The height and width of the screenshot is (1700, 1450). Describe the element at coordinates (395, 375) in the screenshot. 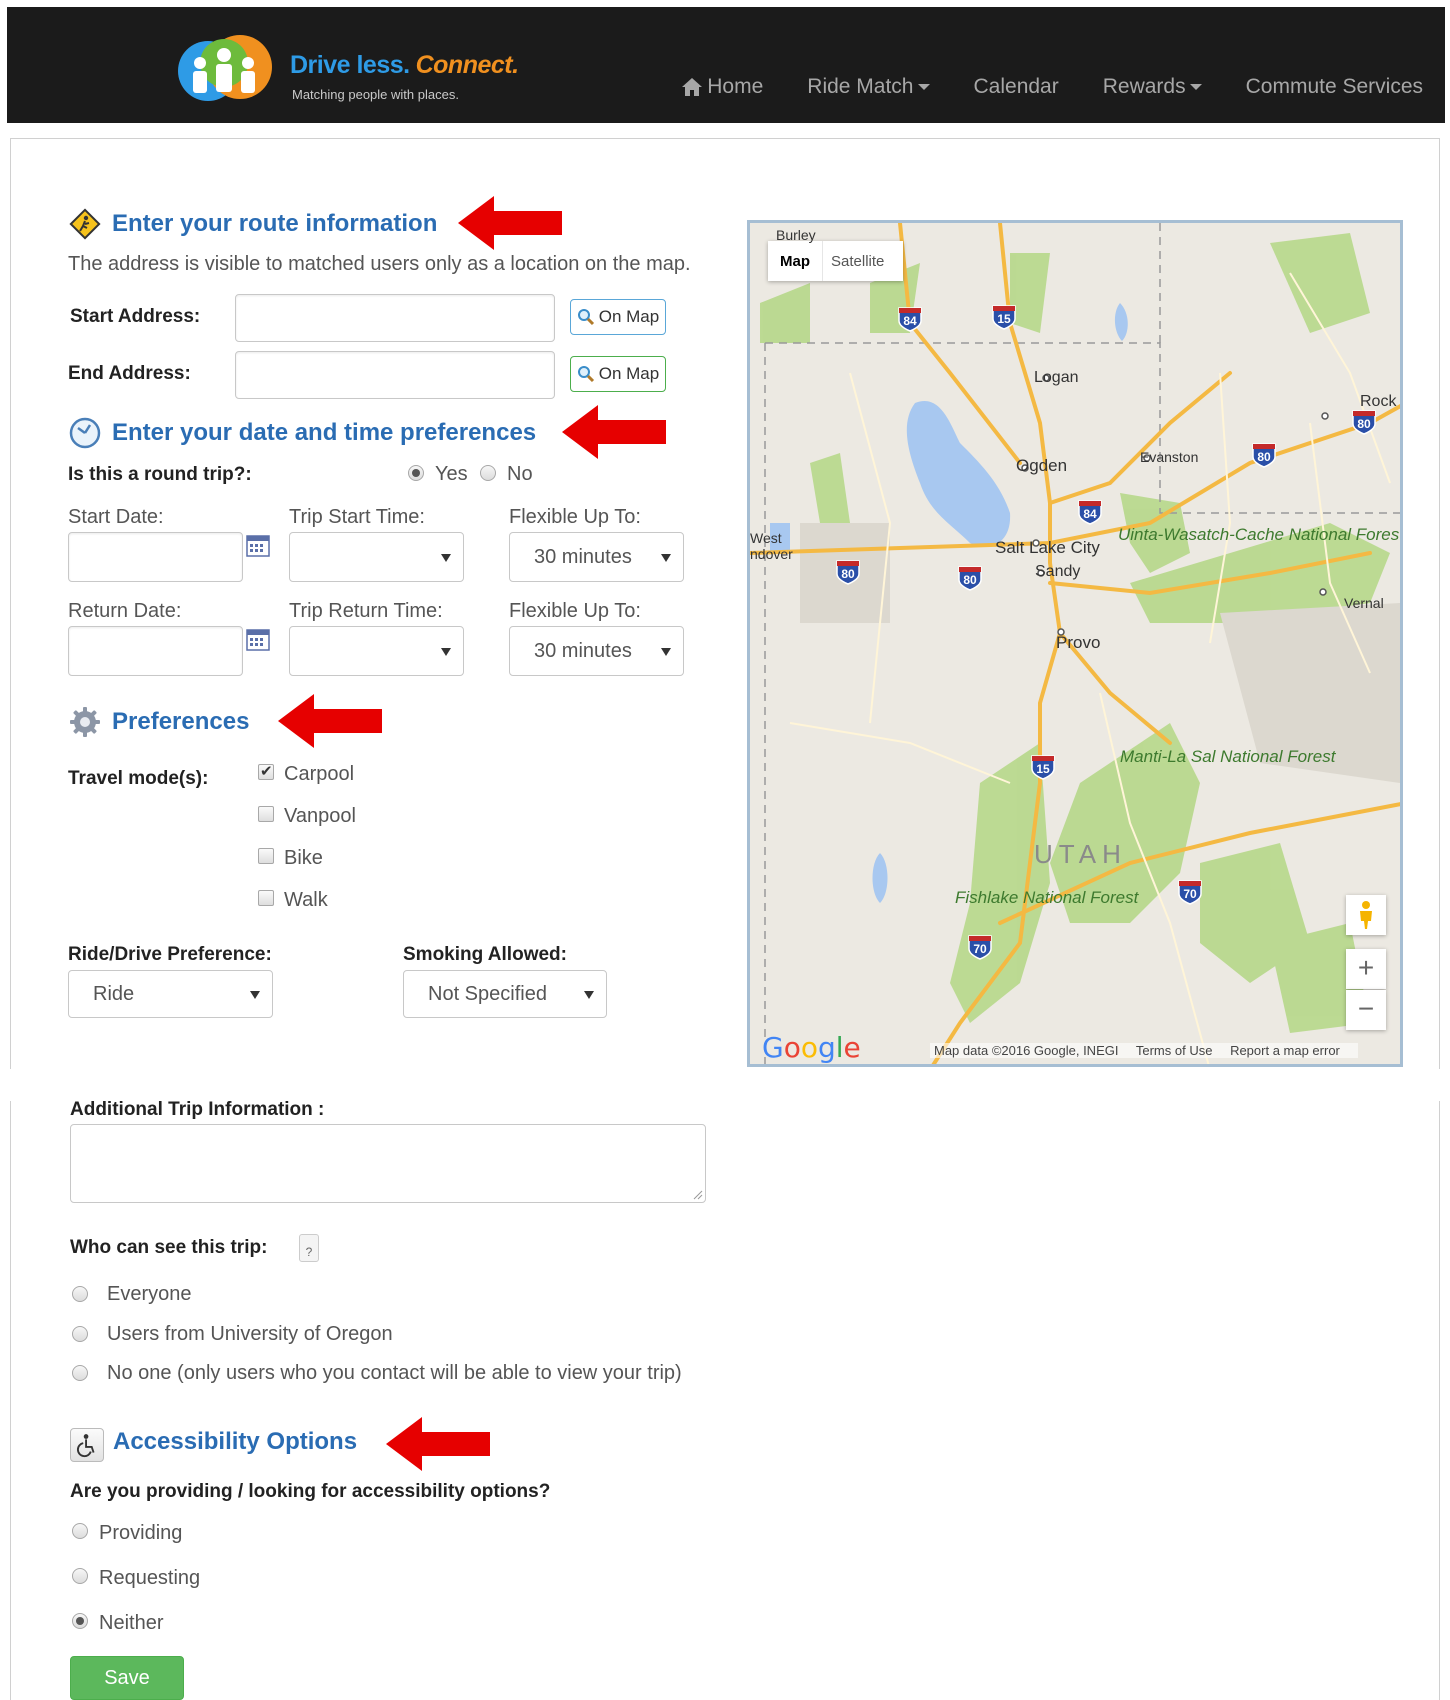

I see `end-address-input` at that location.